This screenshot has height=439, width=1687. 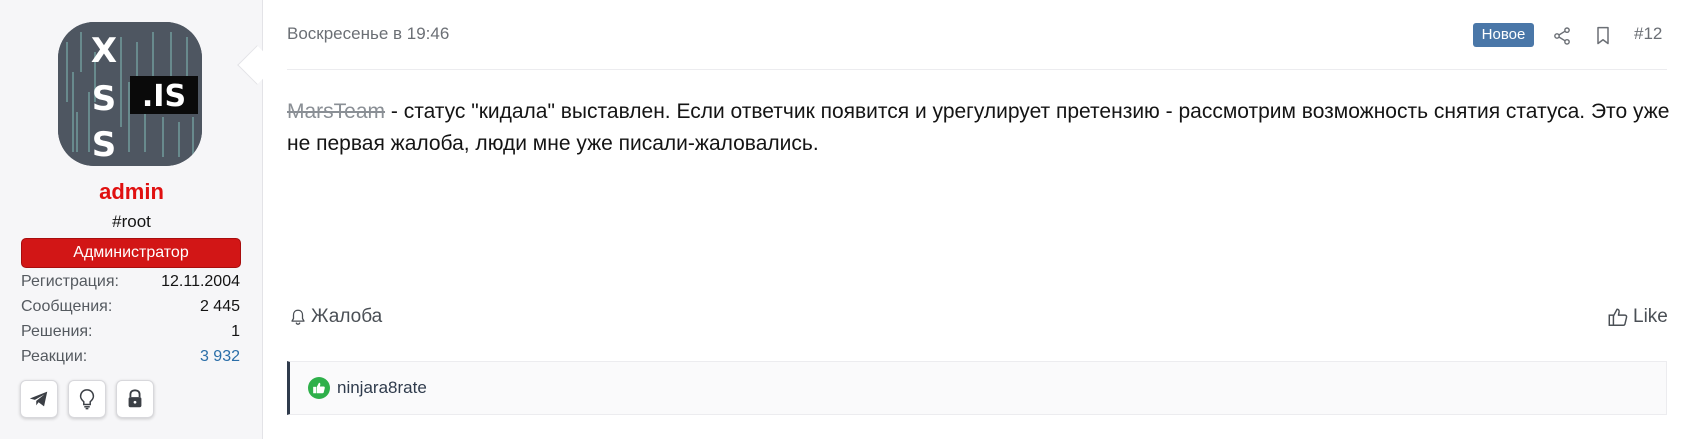 I want to click on lightbulb-icon, so click(x=87, y=399).